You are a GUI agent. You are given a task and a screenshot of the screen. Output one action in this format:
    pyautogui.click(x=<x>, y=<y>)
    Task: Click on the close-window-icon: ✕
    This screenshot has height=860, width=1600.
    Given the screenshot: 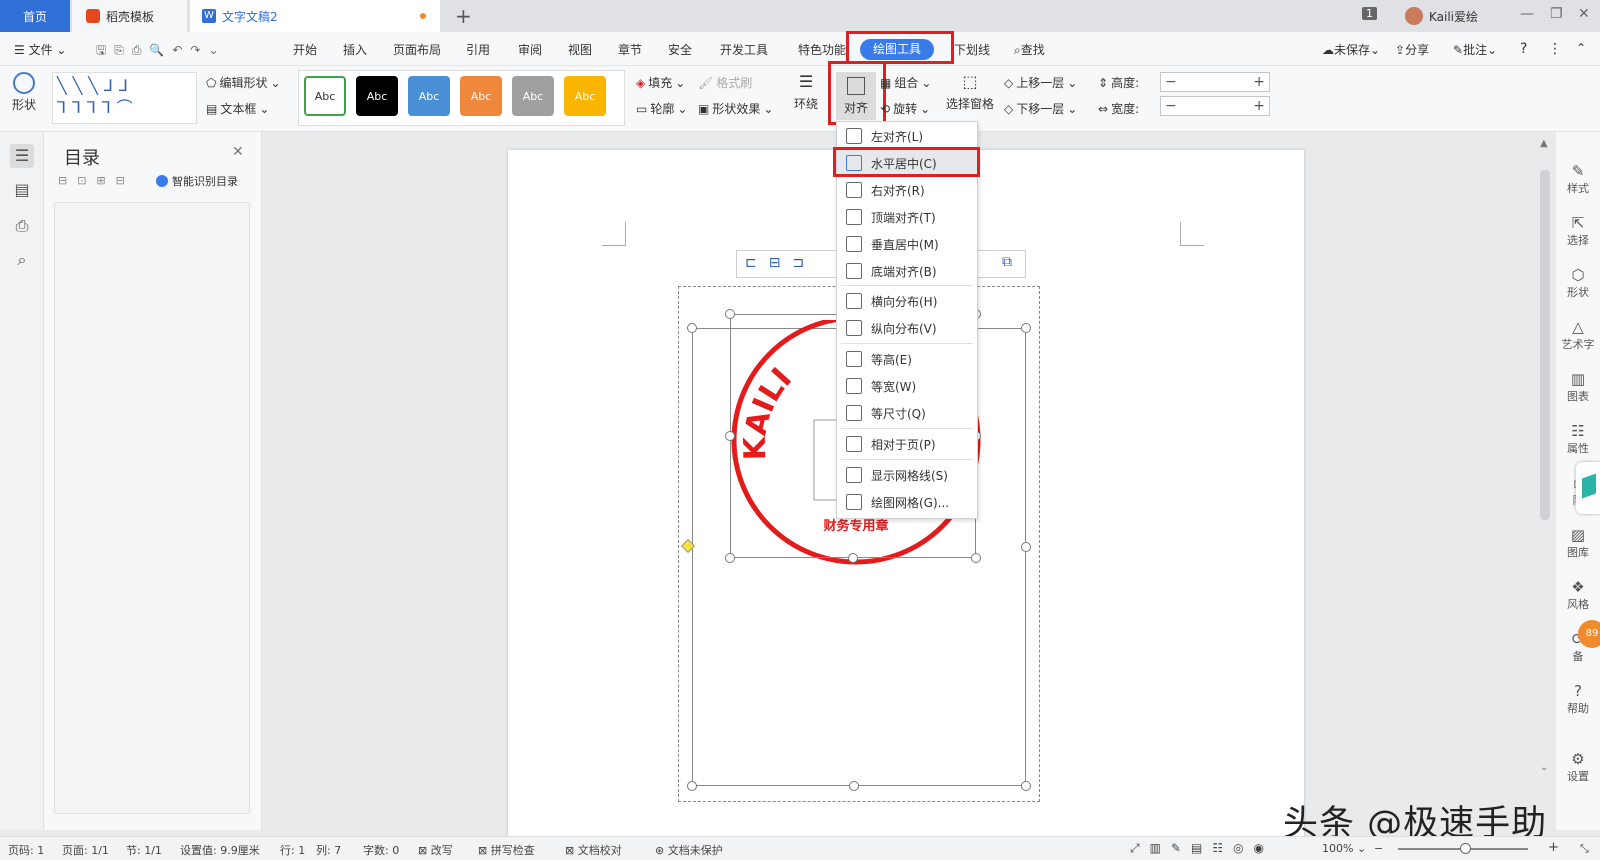 What is the action you would take?
    pyautogui.click(x=1584, y=14)
    